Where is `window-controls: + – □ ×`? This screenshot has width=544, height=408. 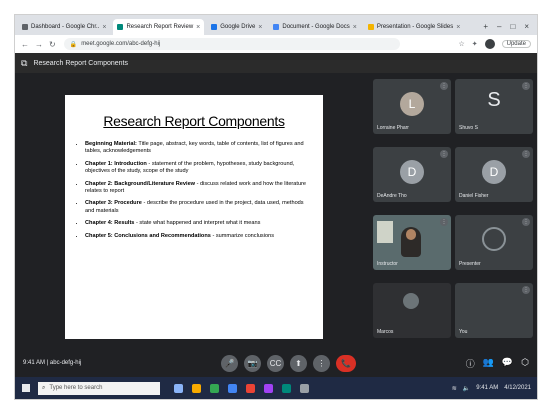
window-controls: + – □ × is located at coordinates (510, 28).